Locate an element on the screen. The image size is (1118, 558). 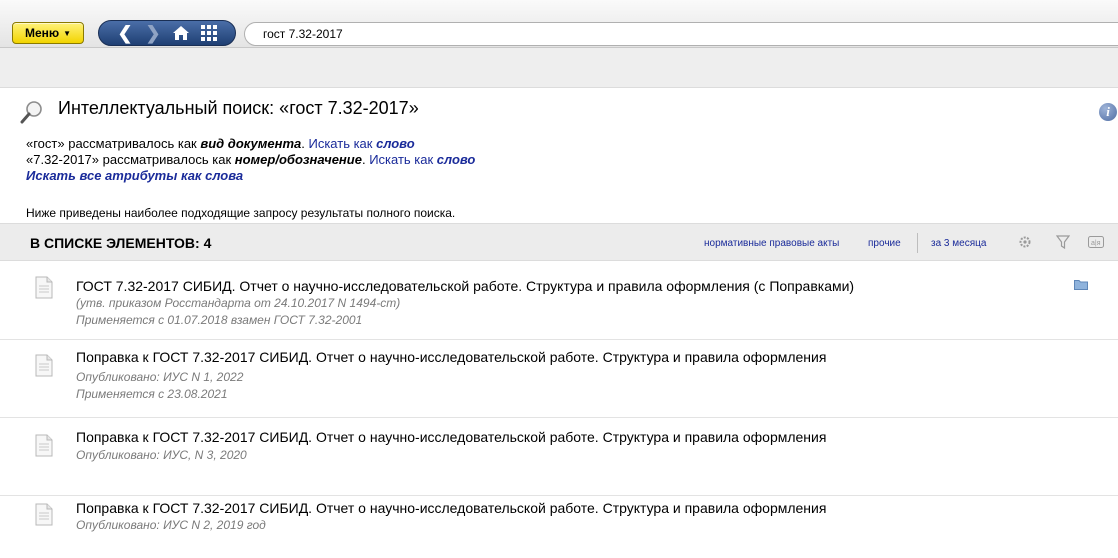
document-meta: Опубликовано: ИУС, N 3, 2020 is located at coordinates (161, 455).